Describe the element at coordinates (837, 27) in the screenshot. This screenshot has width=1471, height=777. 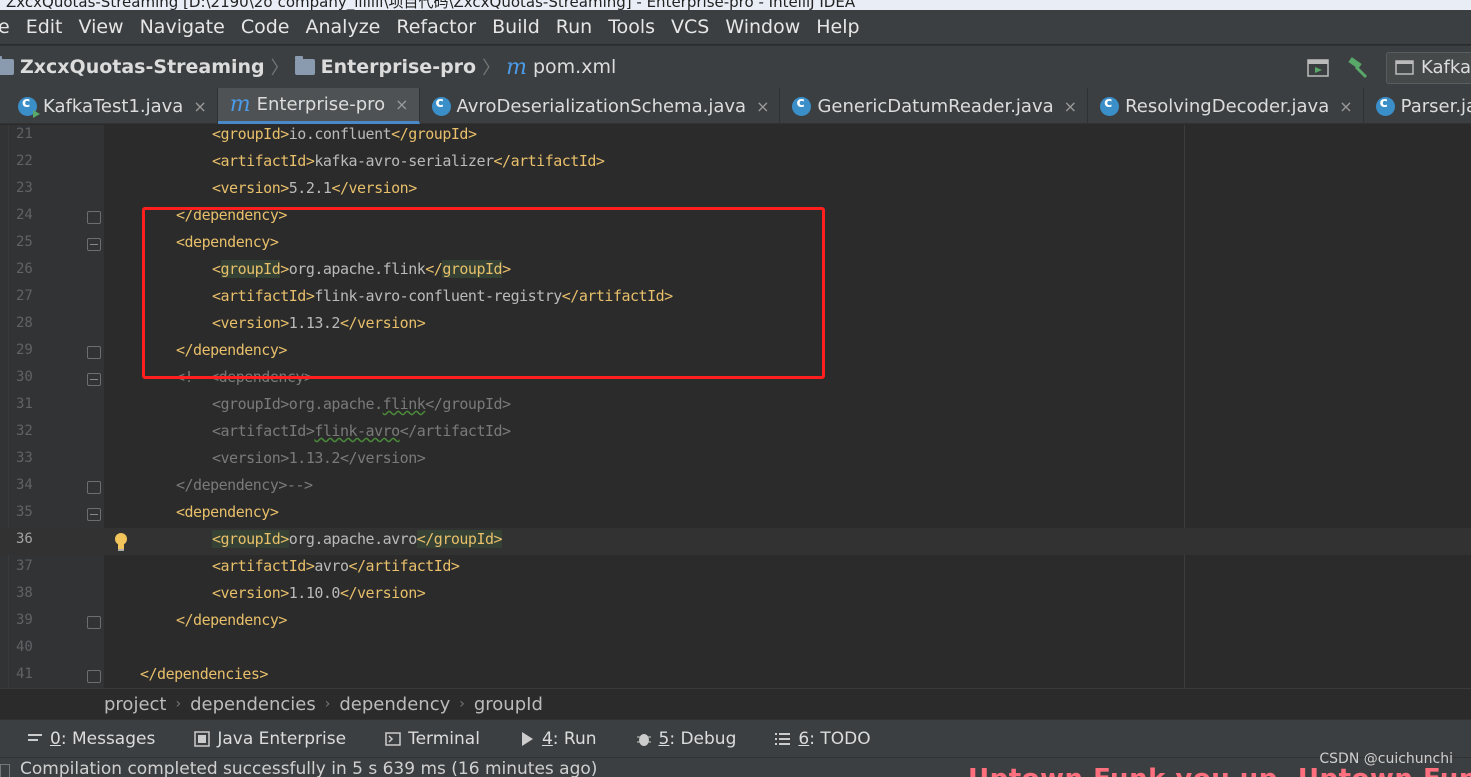
I see `menu-help: Help` at that location.